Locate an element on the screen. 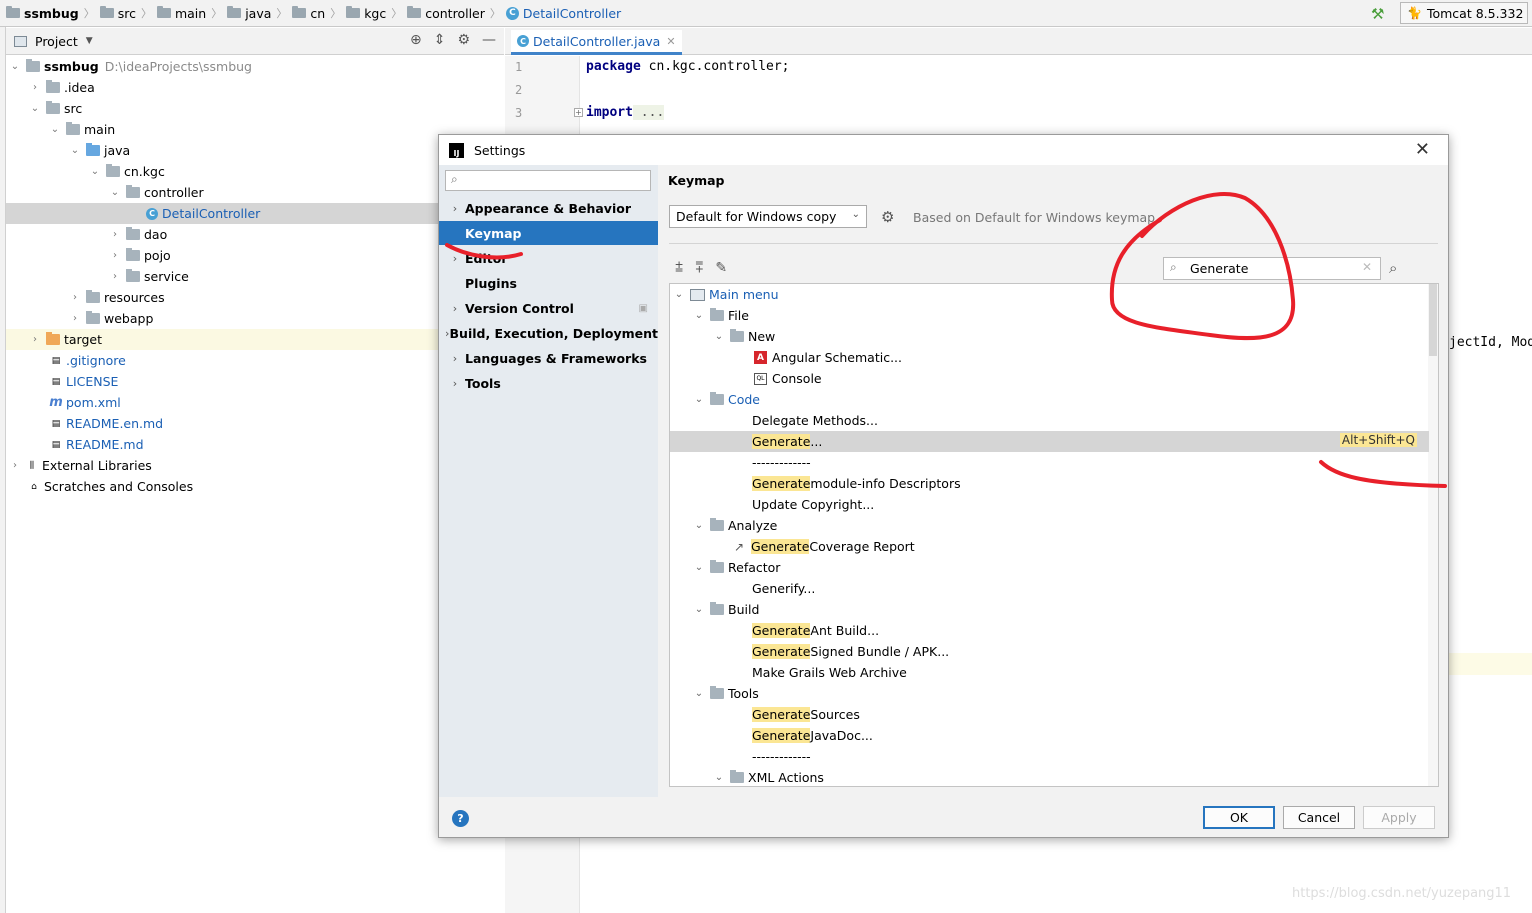 This screenshot has width=1532, height=913. sidebar-item-keymap: Keymap is located at coordinates (548, 233).